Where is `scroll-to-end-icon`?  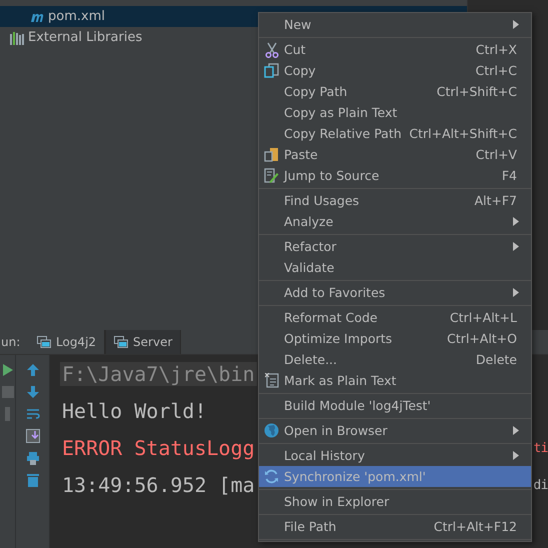 scroll-to-end-icon is located at coordinates (33, 436).